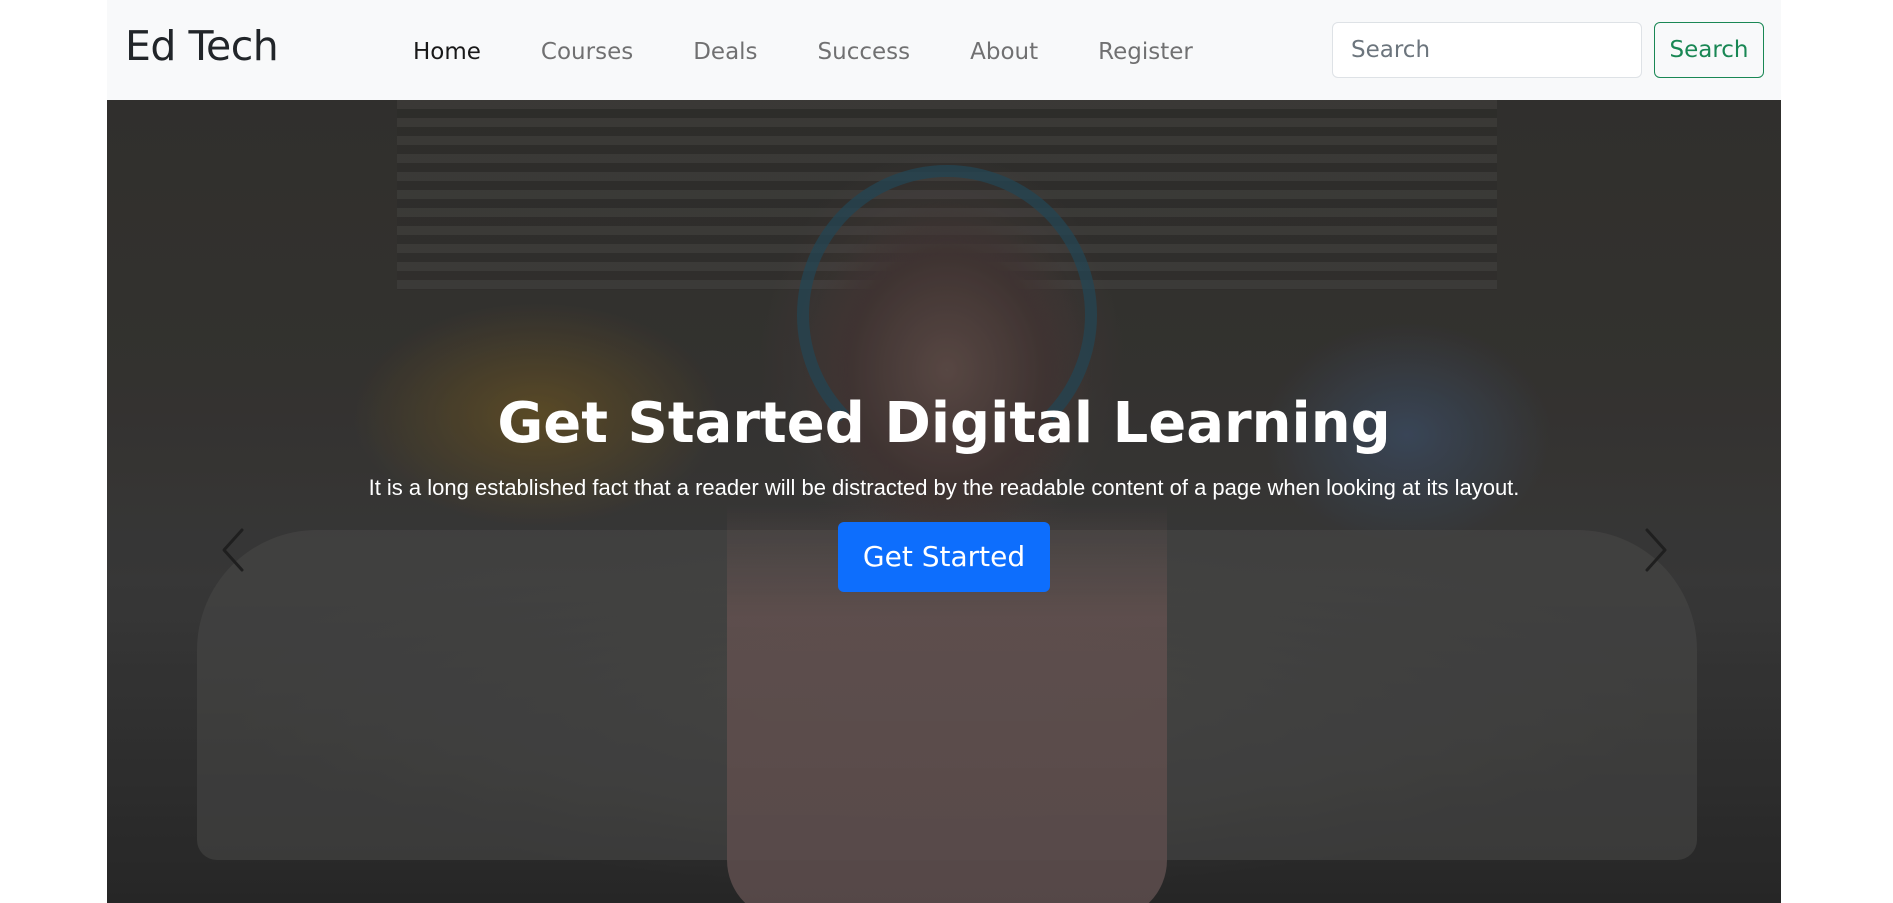 Image resolution: width=1893 pixels, height=903 pixels. Describe the element at coordinates (202, 46) in the screenshot. I see `brand-logo: Ed Tech` at that location.